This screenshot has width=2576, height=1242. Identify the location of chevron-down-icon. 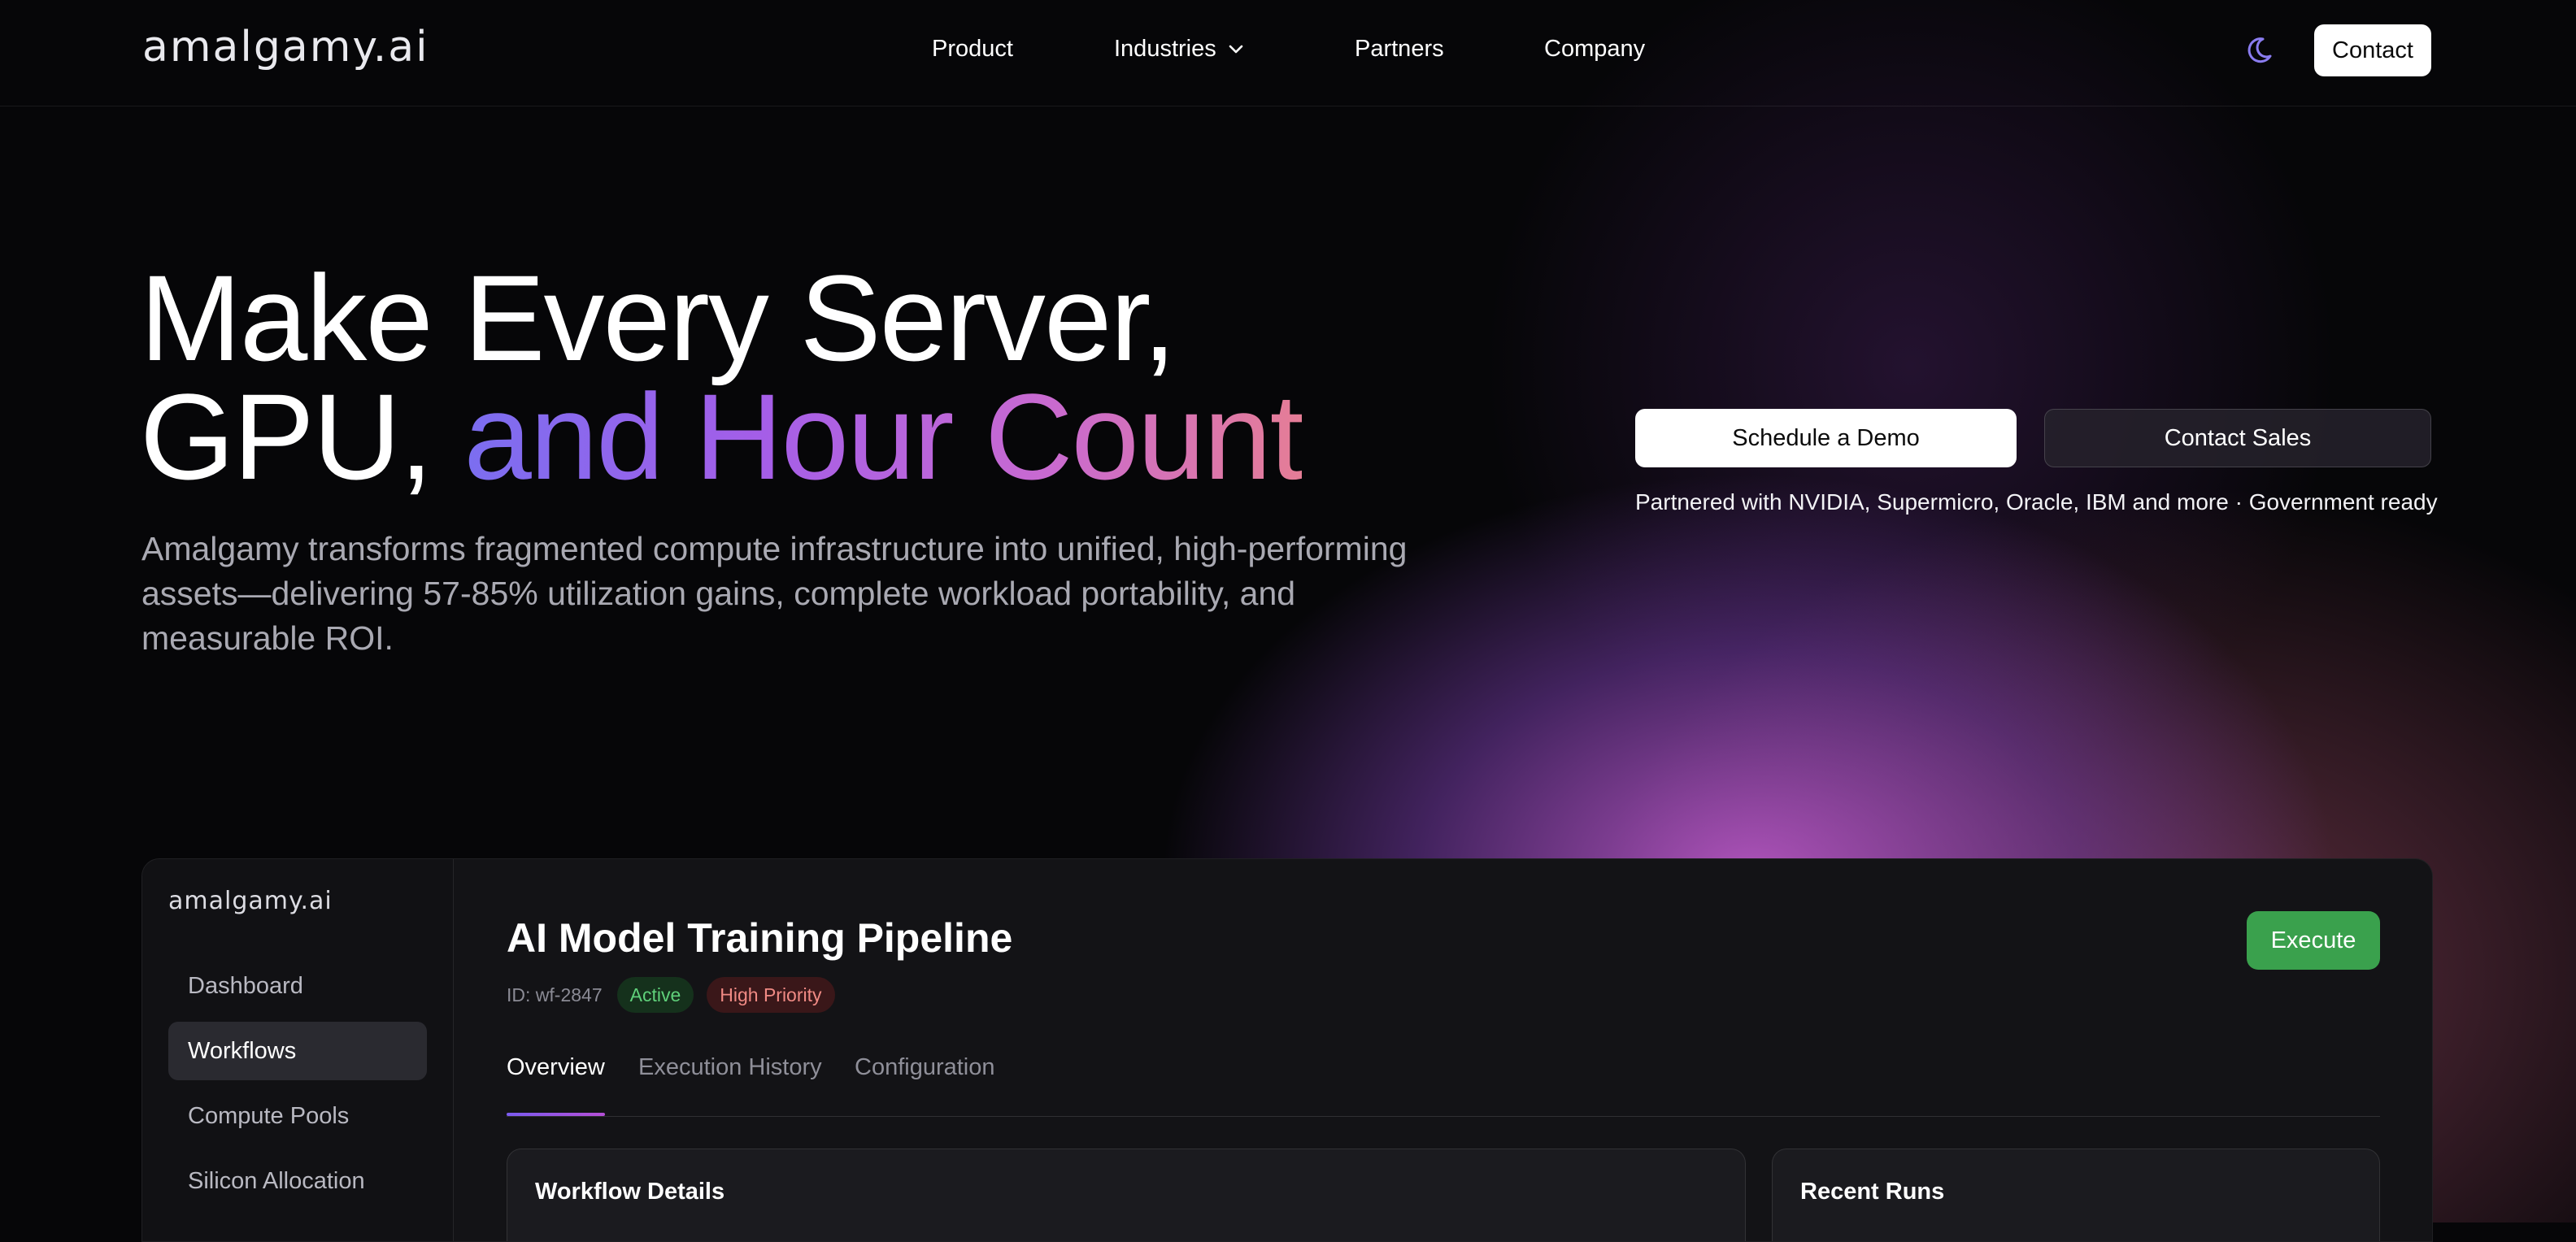
(1236, 50).